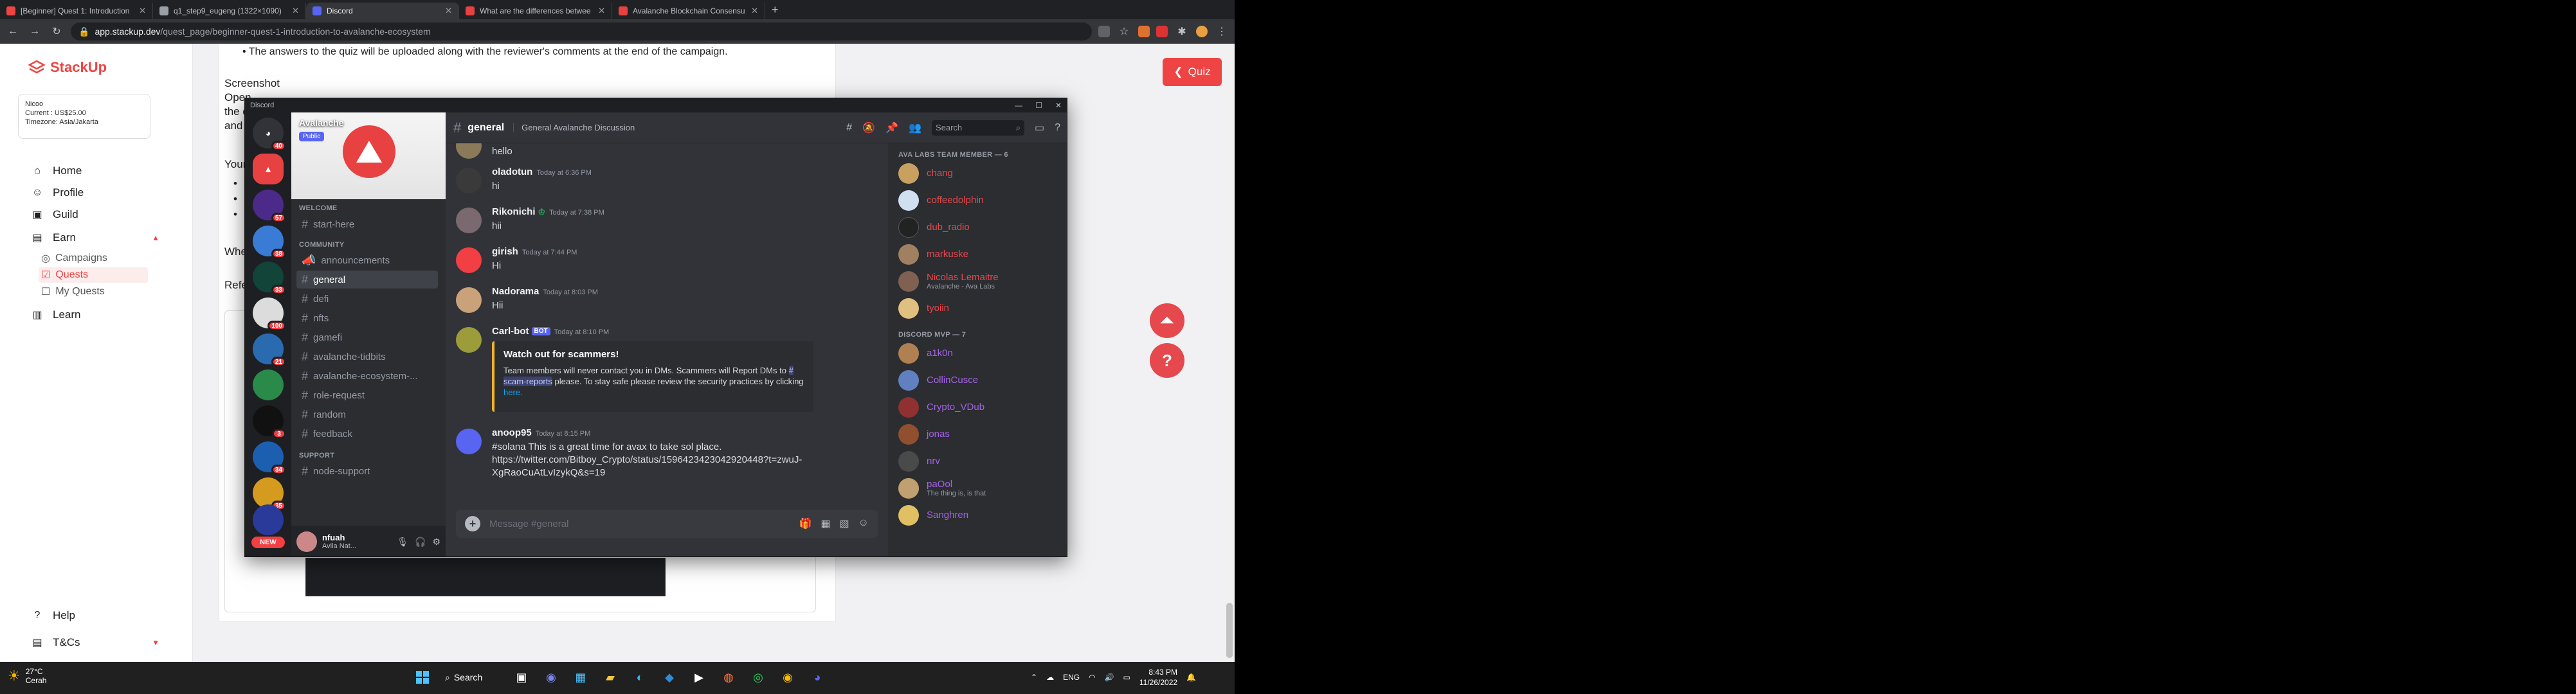  I want to click on bookmark-star-icon: ☆, so click(1124, 31).